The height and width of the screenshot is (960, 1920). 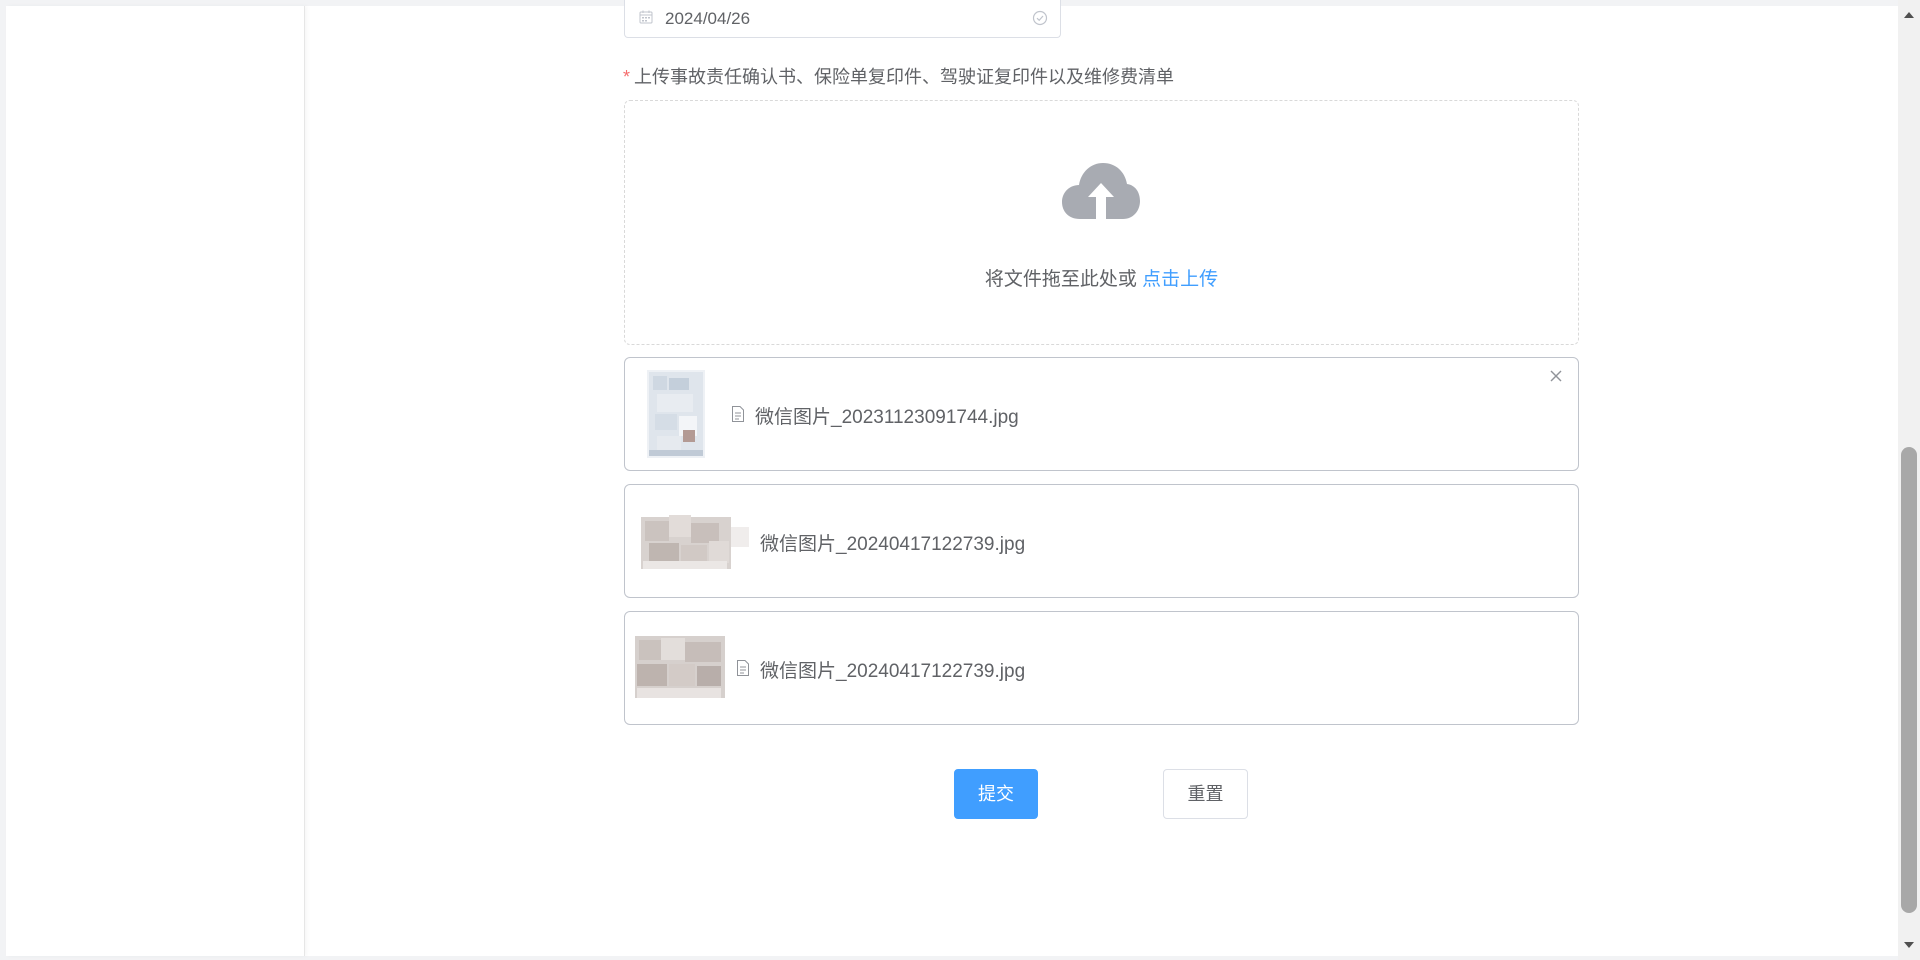 I want to click on submit-button: 提交, so click(x=996, y=794).